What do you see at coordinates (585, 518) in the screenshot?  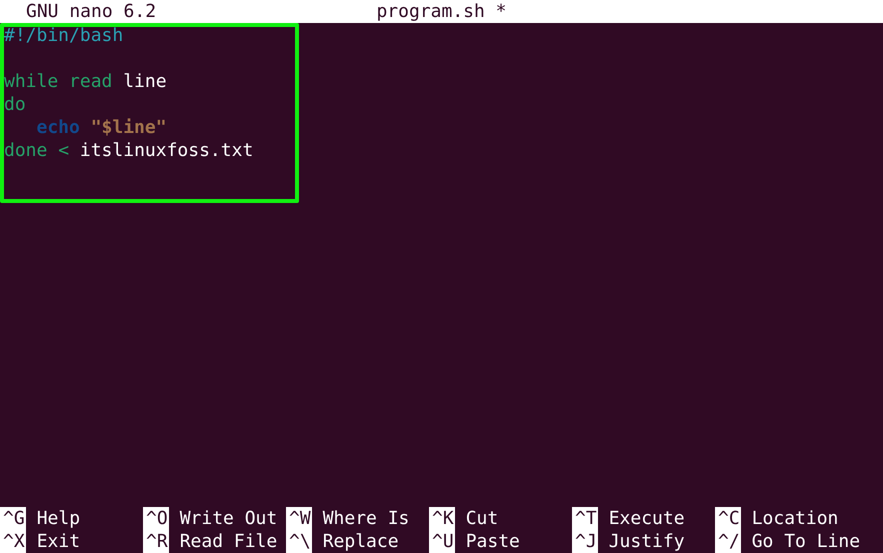 I see `shortcut-key: ^T` at bounding box center [585, 518].